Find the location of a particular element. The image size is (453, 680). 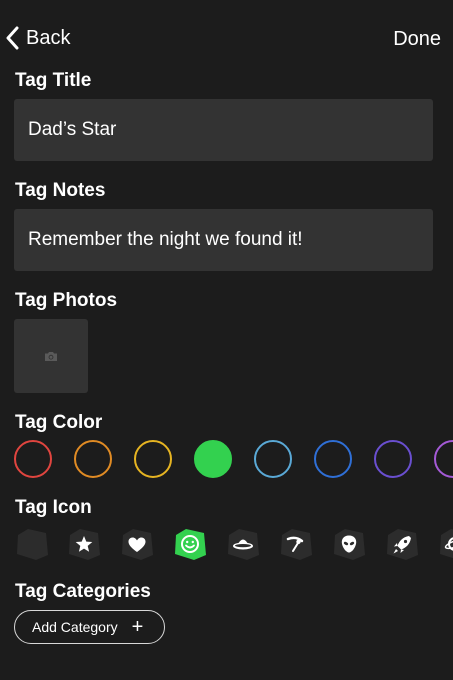

plus-icon: + is located at coordinates (137, 627).